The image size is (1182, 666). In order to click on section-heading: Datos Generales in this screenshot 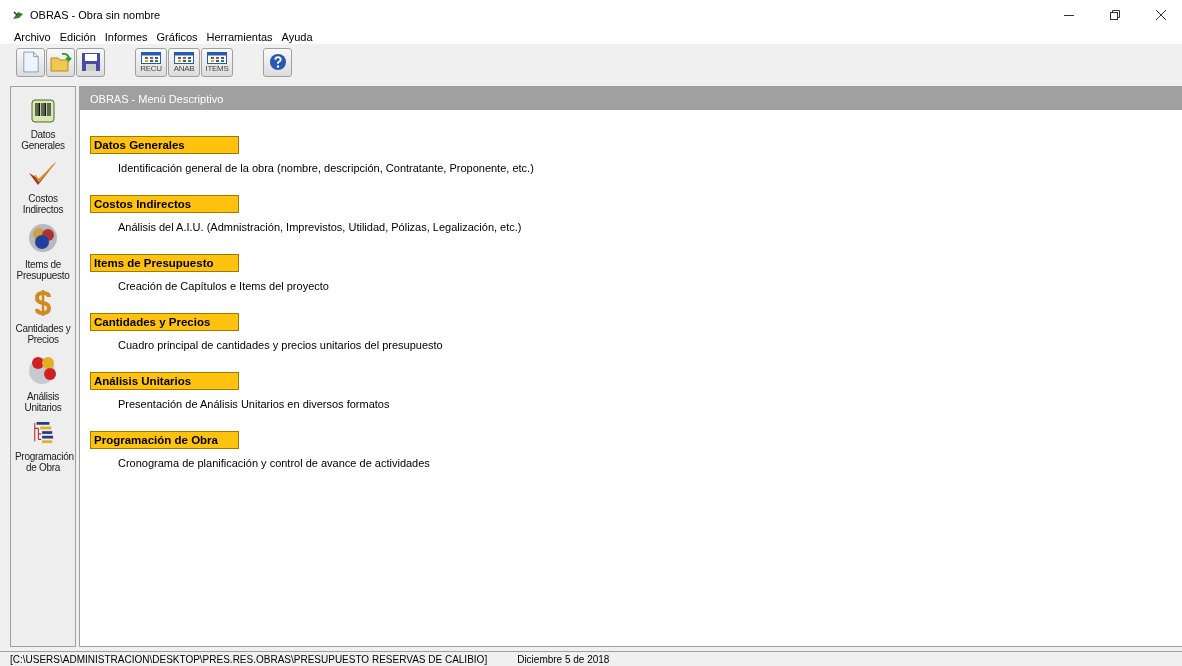, I will do `click(164, 145)`.